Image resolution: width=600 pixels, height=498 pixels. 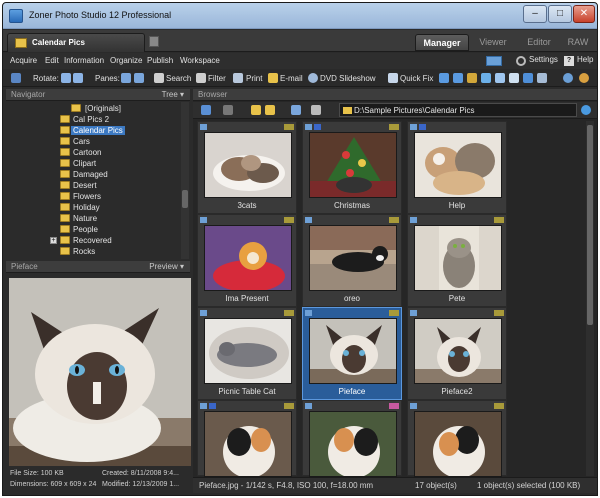 What do you see at coordinates (93, 196) in the screenshot?
I see `tree-item-flowers: Flowers` at bounding box center [93, 196].